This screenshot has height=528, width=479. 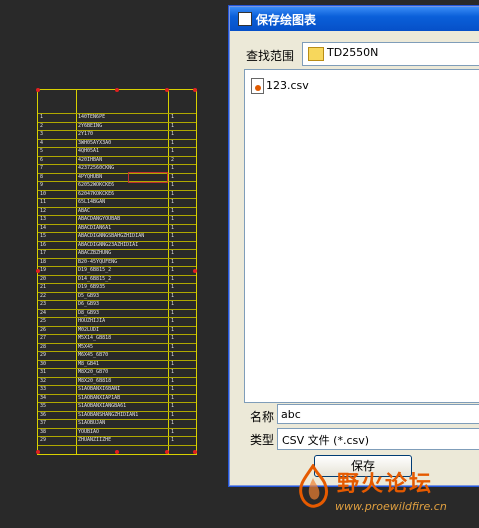 I want to click on row-number: 15, so click(x=43, y=236).